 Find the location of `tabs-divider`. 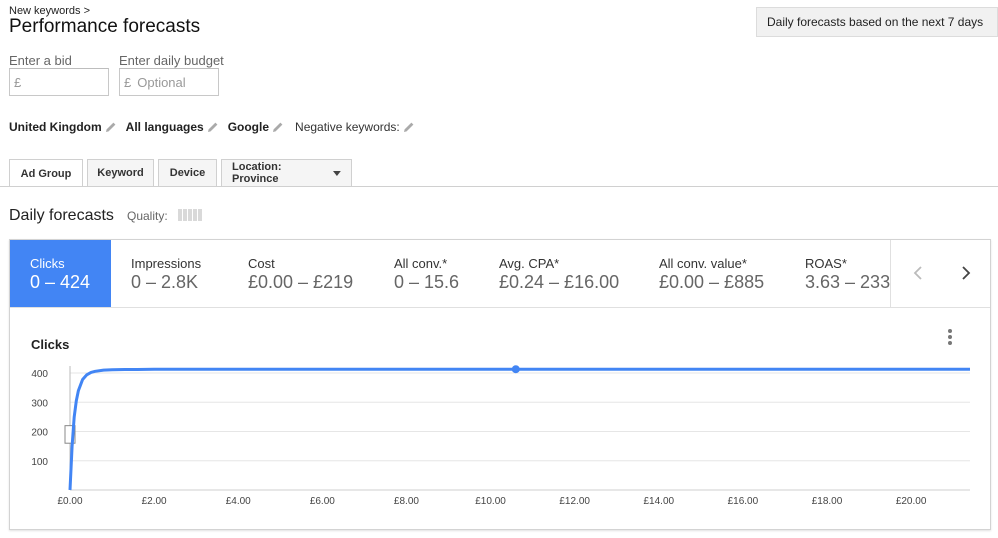

tabs-divider is located at coordinates (499, 186).